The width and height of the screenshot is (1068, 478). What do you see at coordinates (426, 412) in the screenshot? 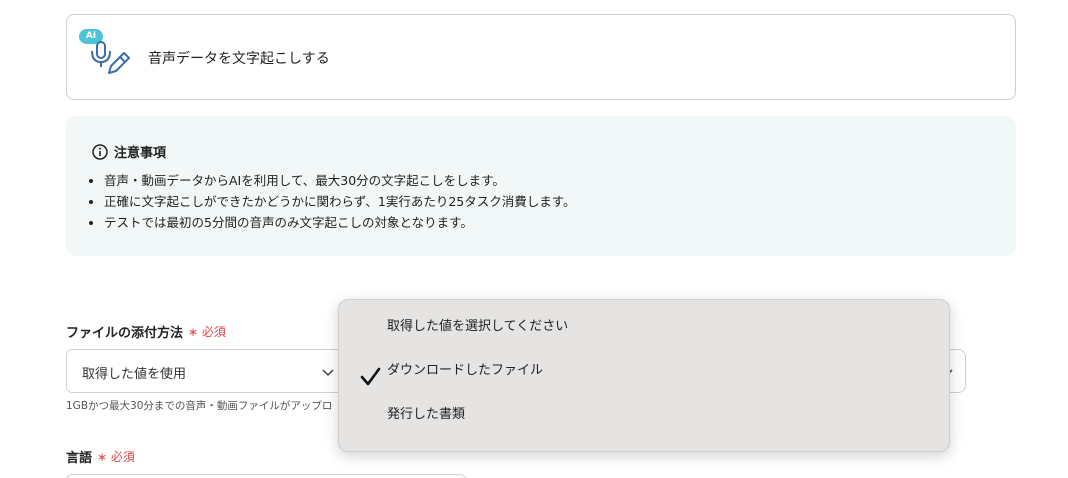
I see `dropdown-option: 発行した書類` at bounding box center [426, 412].